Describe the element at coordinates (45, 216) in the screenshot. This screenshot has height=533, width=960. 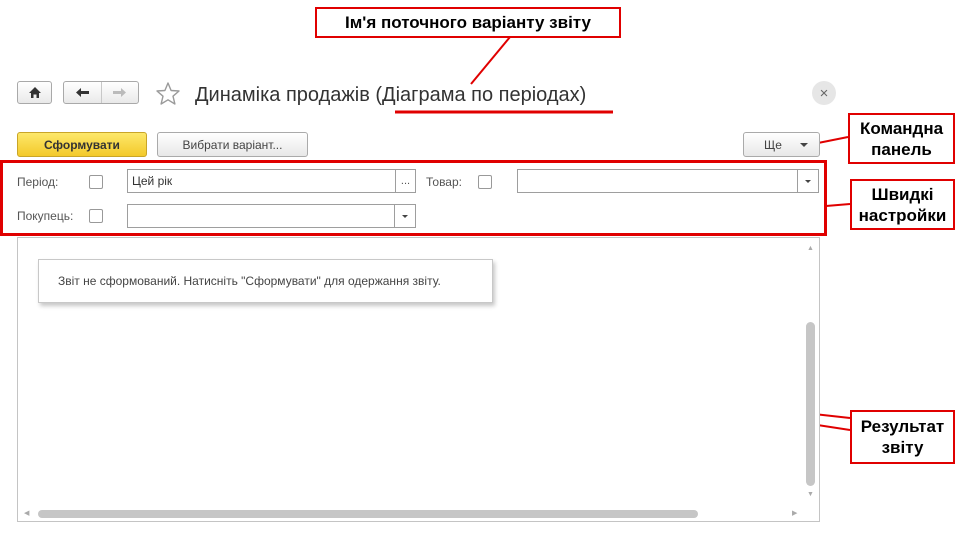
I see `buyer-label: Покупець:` at that location.